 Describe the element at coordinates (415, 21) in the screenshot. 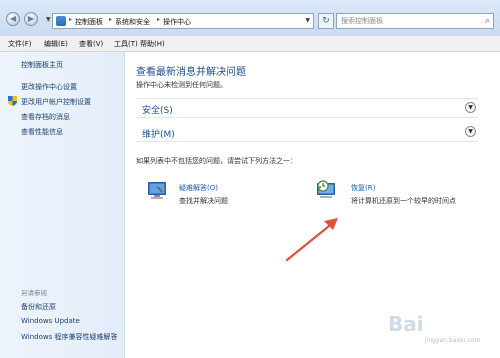

I see `search-input: 搜索控制面板 ⌕` at that location.